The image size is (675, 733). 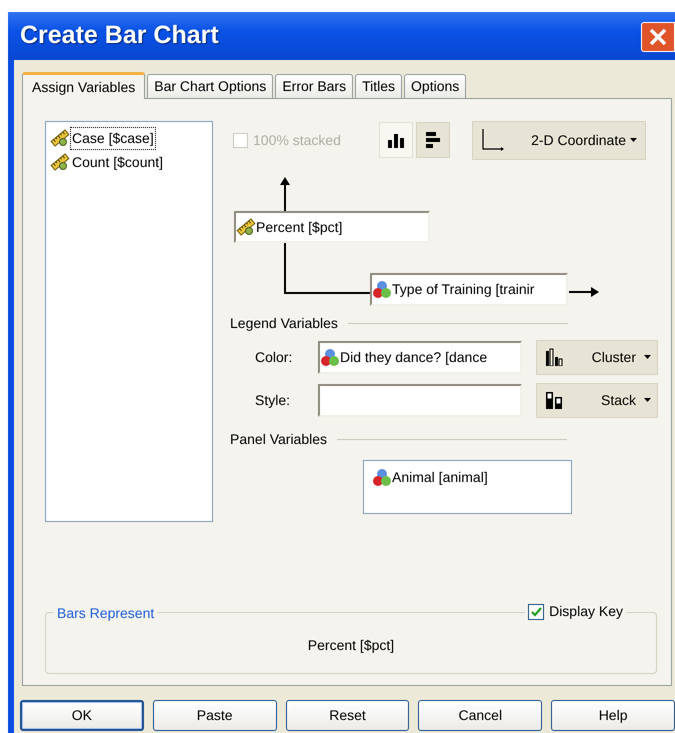 I want to click on vertical-bars-icon, so click(x=396, y=140).